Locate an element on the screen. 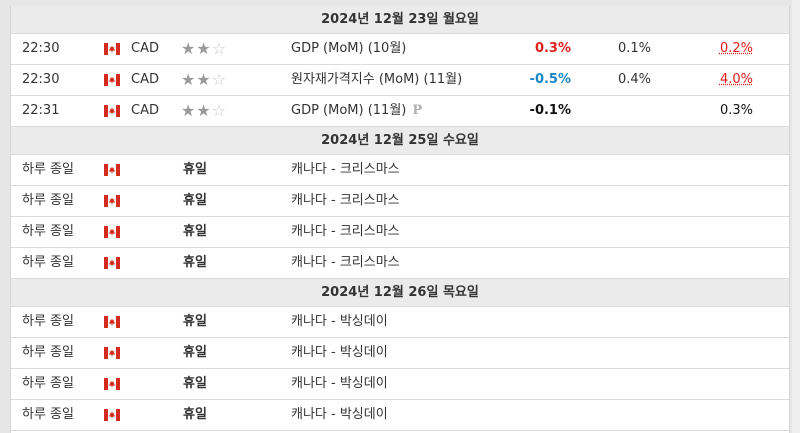 The height and width of the screenshot is (433, 800). event-name-link: GDP (MoM) (10월) is located at coordinates (348, 49).